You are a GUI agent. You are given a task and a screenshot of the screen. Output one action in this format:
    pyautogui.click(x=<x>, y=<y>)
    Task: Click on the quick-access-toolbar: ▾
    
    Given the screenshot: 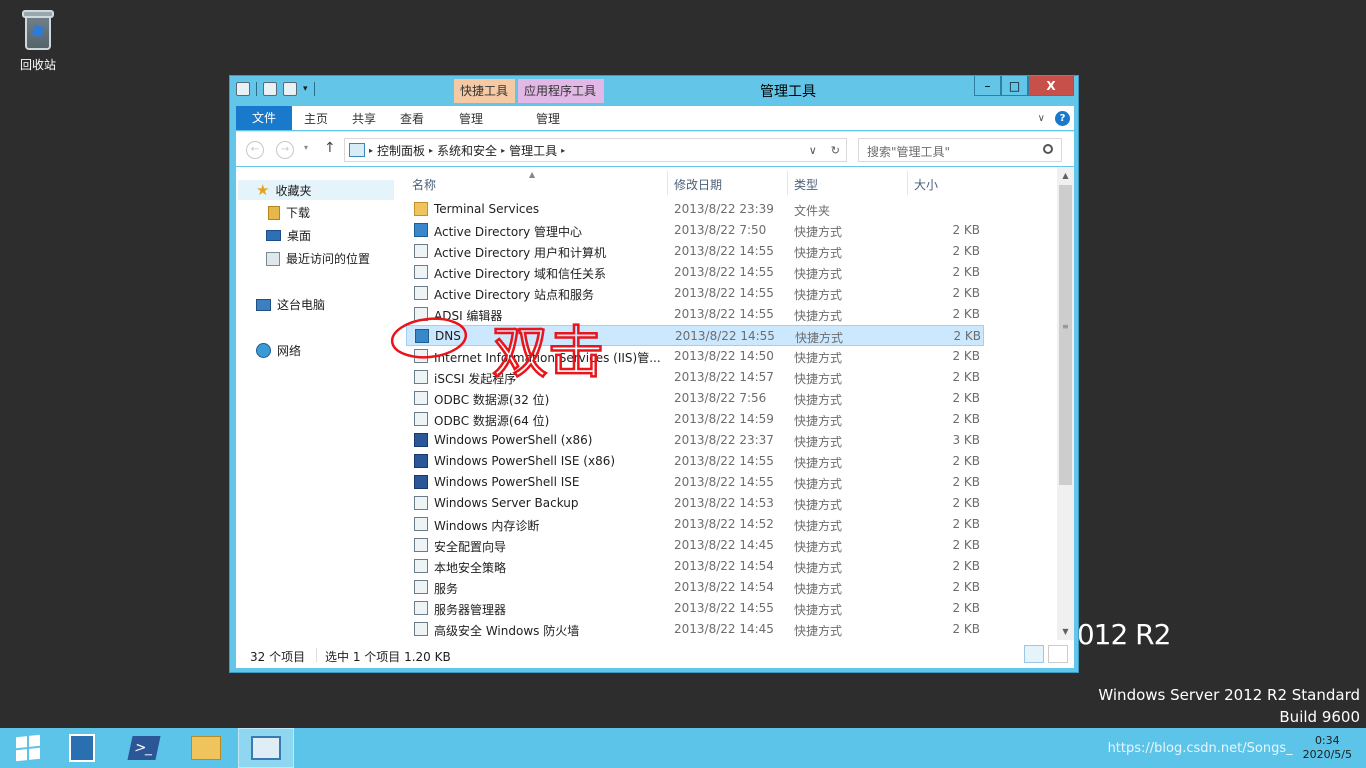 What is the action you would take?
    pyautogui.click(x=275, y=89)
    